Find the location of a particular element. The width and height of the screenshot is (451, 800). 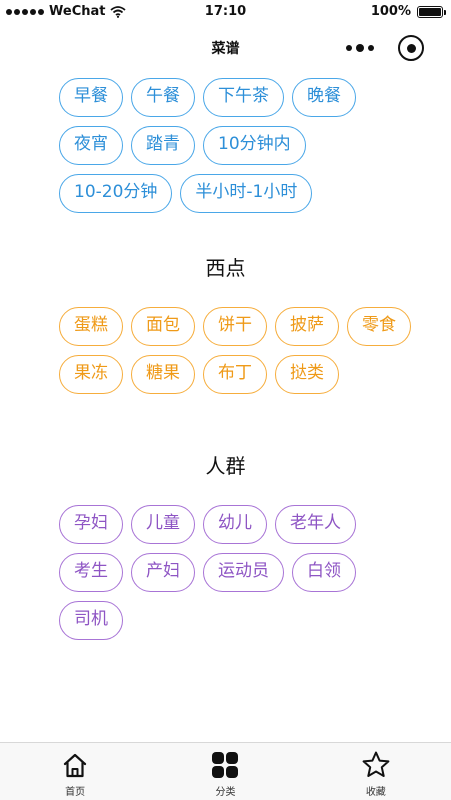

tab-category-label: 分类 is located at coordinates (225, 792).